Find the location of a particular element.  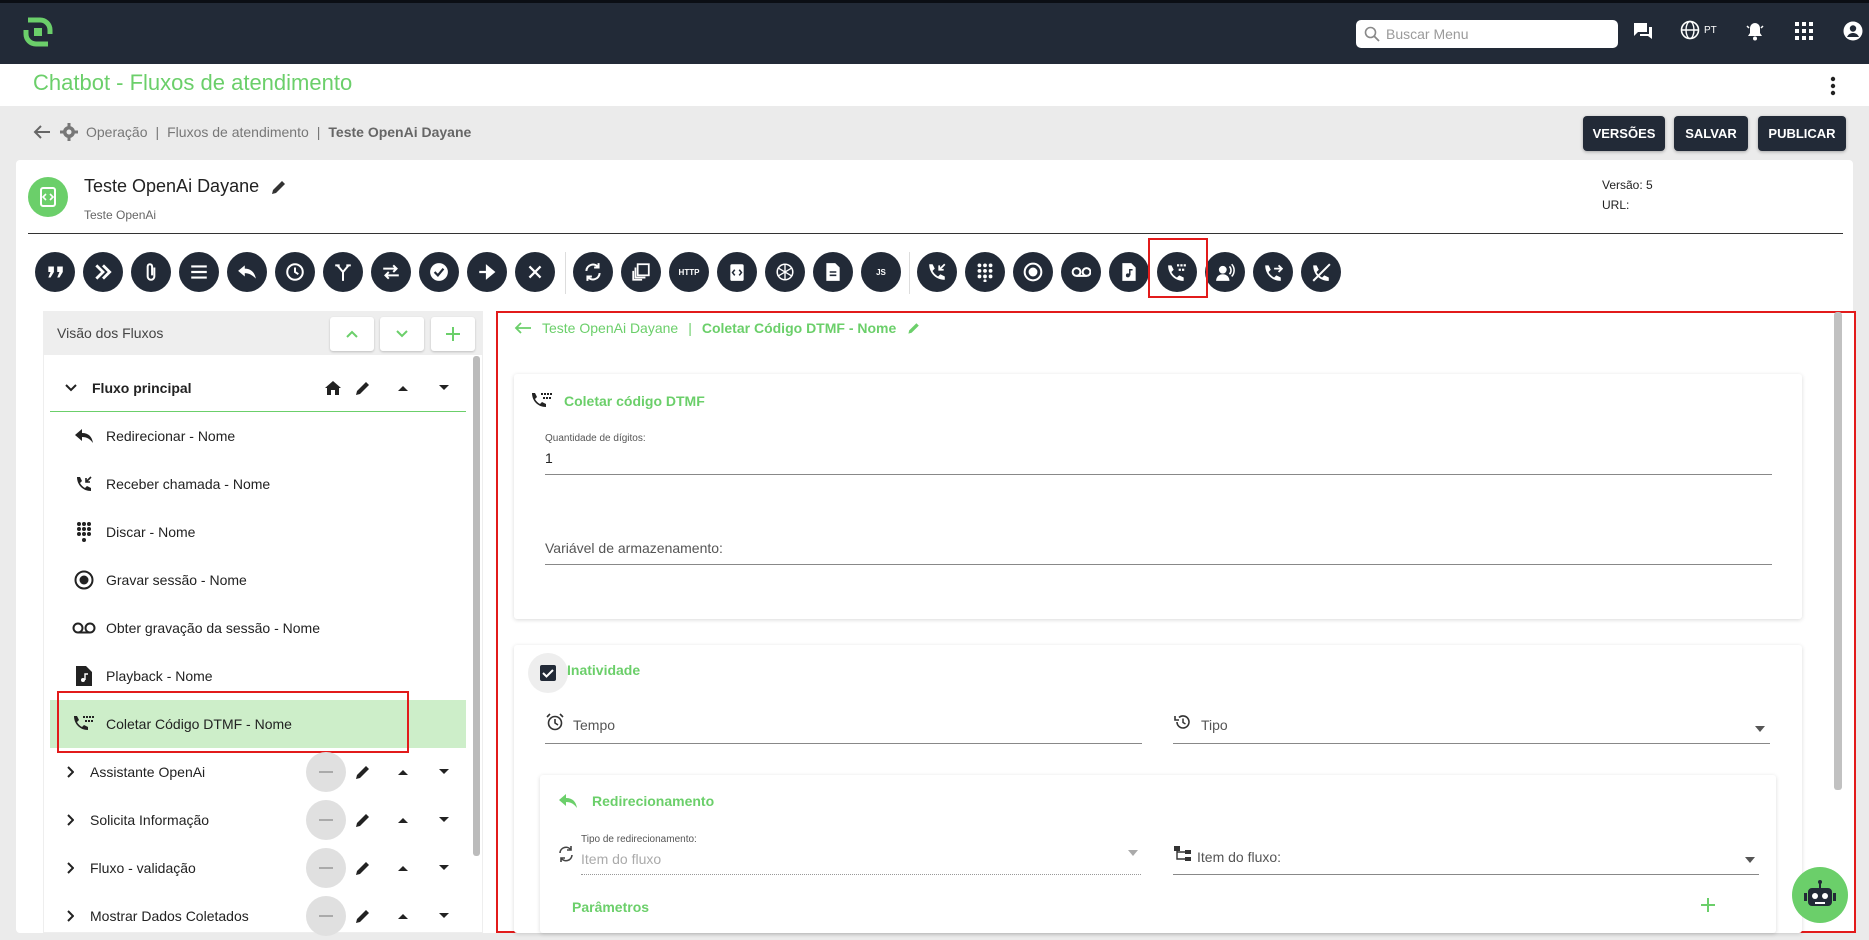

editor-scrollbar is located at coordinates (1838, 551).